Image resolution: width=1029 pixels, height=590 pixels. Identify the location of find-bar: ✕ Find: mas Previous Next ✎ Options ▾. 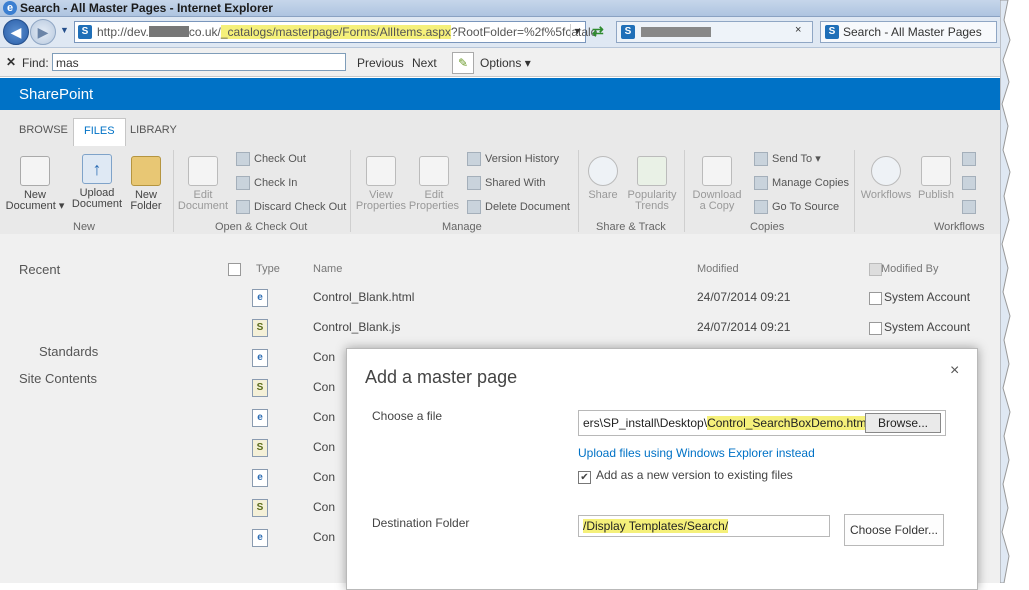
(500, 62).